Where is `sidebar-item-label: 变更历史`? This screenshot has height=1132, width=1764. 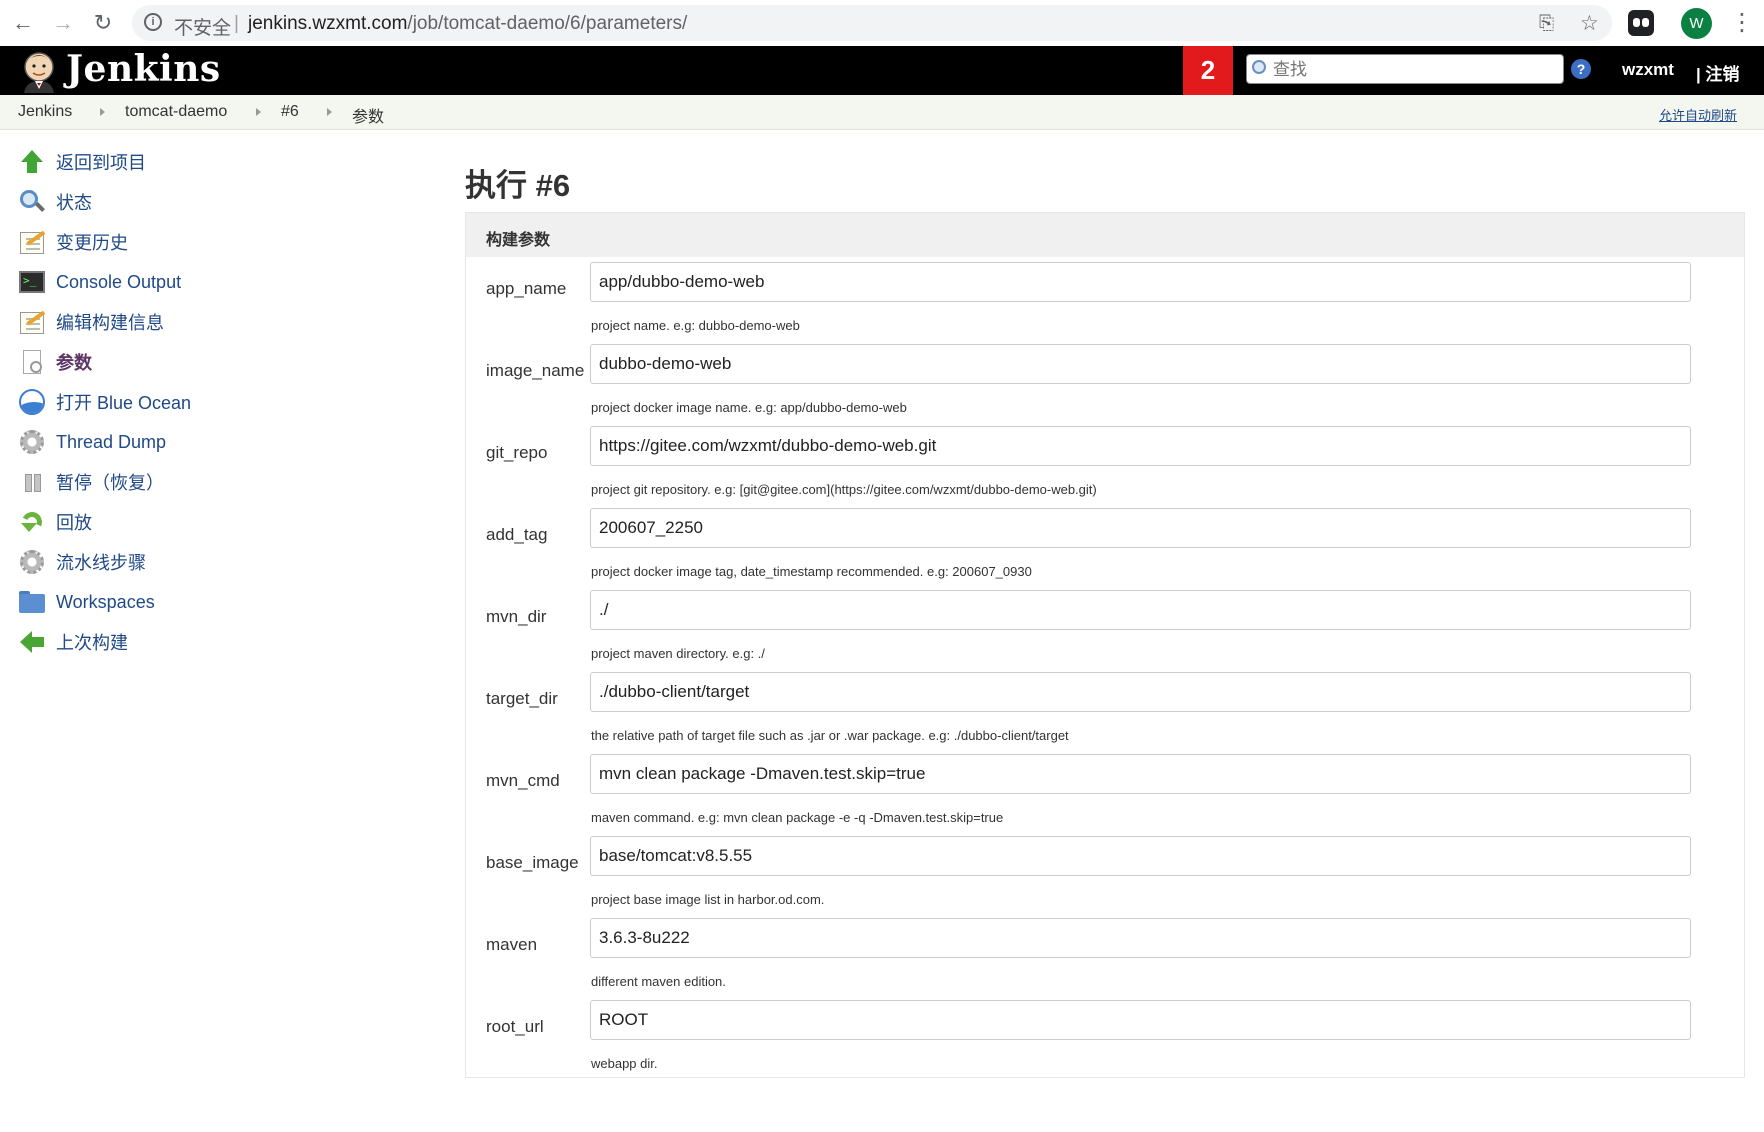
sidebar-item-label: 变更历史 is located at coordinates (92, 243).